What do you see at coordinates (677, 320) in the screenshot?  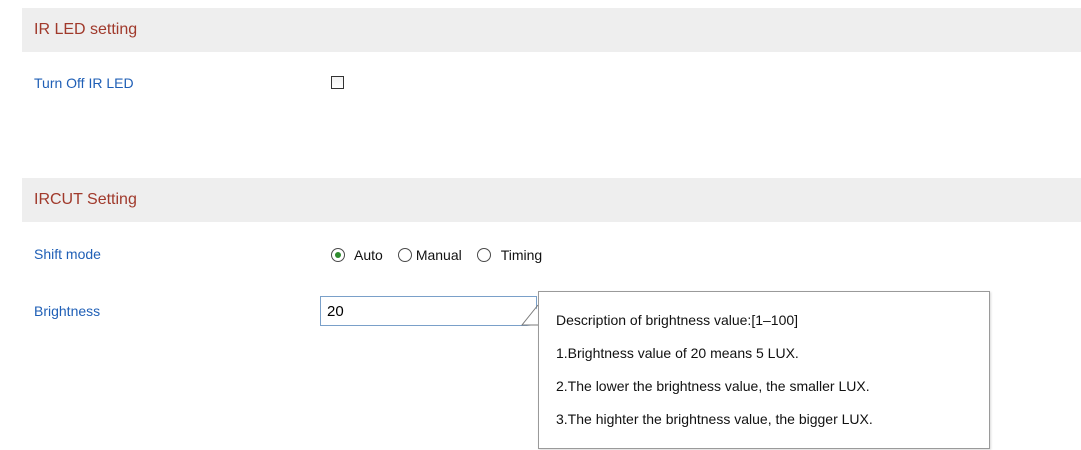 I see `tooltip-line-description: Description of brightness value:[1–100]` at bounding box center [677, 320].